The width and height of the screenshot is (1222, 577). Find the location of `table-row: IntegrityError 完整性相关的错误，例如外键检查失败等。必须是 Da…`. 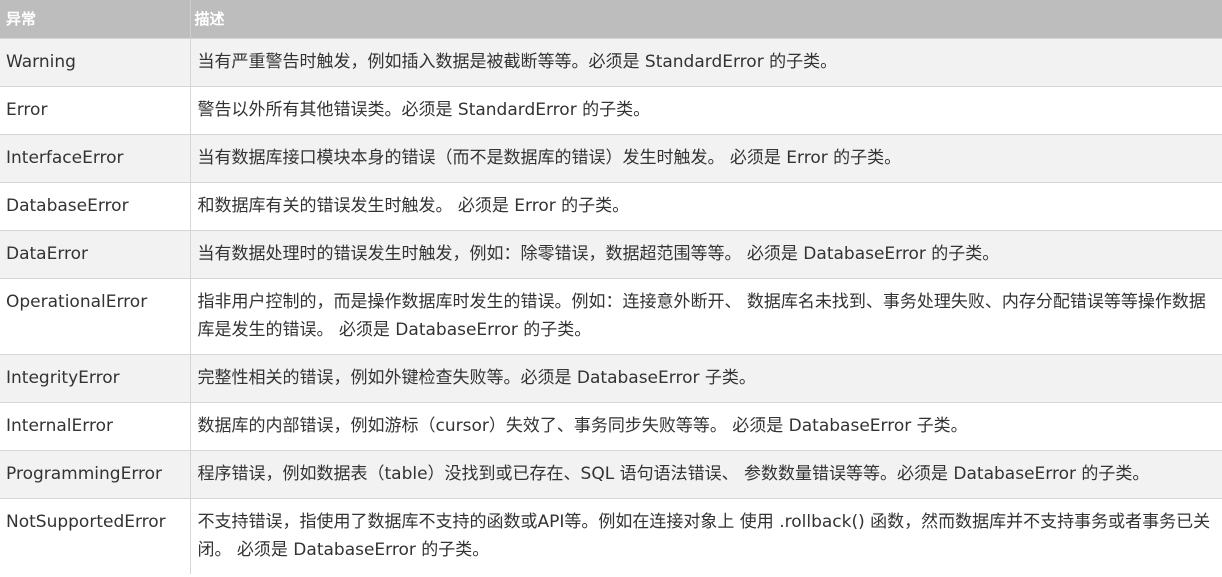

table-row: IntegrityError 完整性相关的错误，例如外键检查失败等。必须是 Da… is located at coordinates (611, 378).